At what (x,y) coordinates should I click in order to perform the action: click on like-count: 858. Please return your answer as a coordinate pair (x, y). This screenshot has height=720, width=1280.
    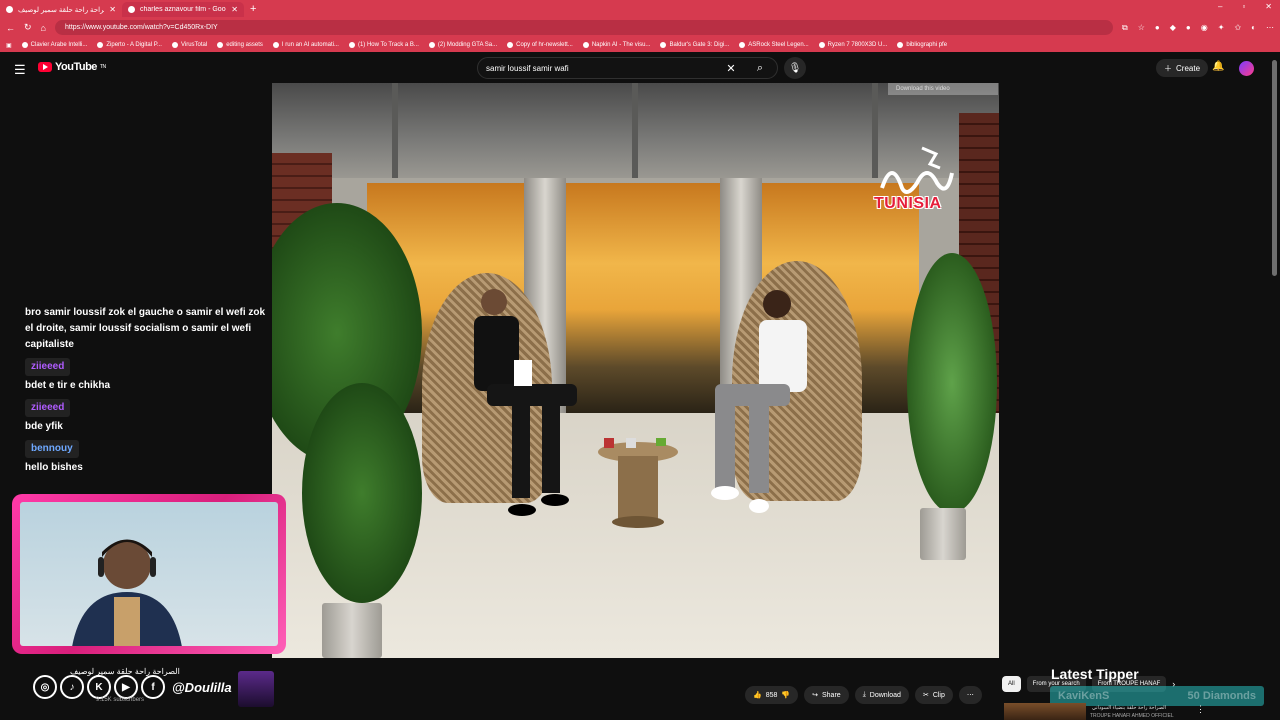
    Looking at the image, I should click on (771, 695).